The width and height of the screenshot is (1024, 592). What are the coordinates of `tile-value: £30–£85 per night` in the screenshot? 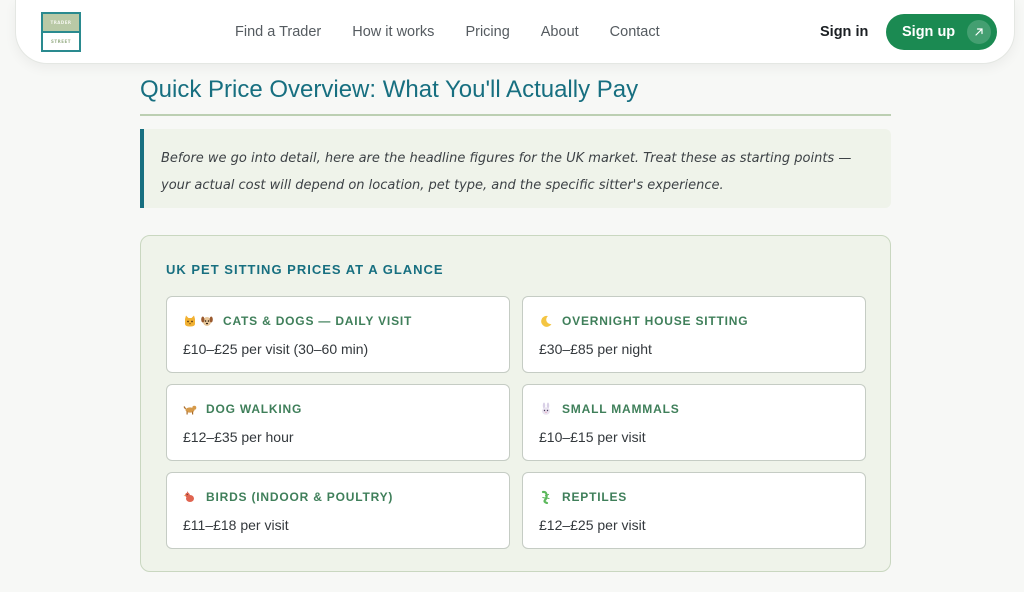 It's located at (595, 349).